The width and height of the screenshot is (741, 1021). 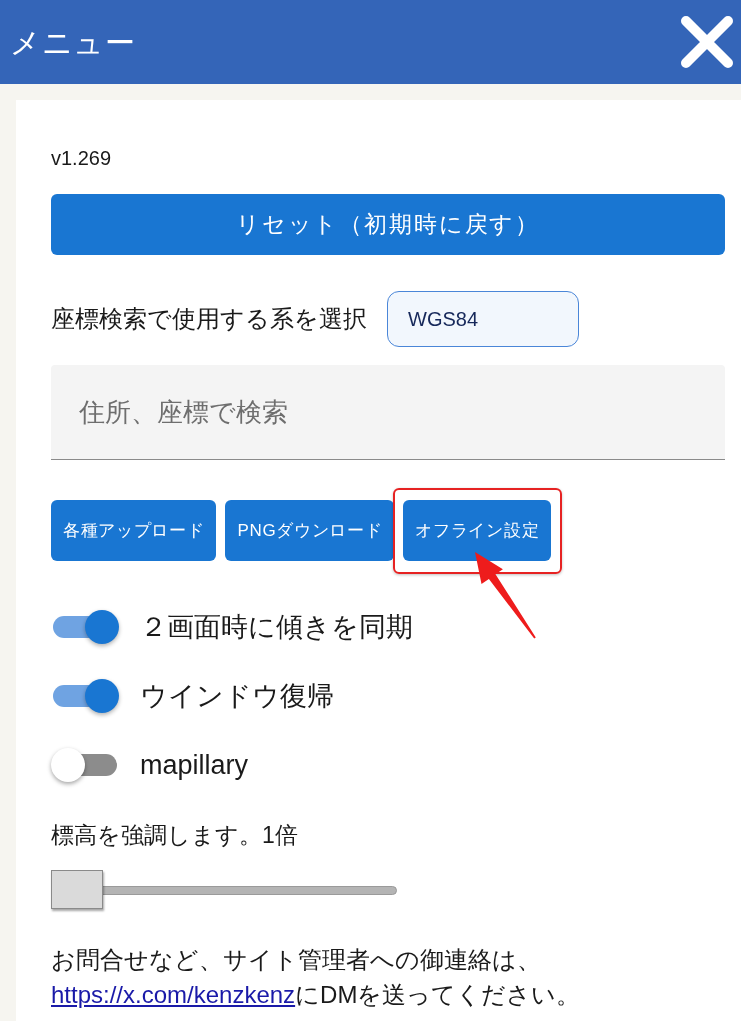 I want to click on contact-link: https://x.com/kenzkenz, so click(x=173, y=994).